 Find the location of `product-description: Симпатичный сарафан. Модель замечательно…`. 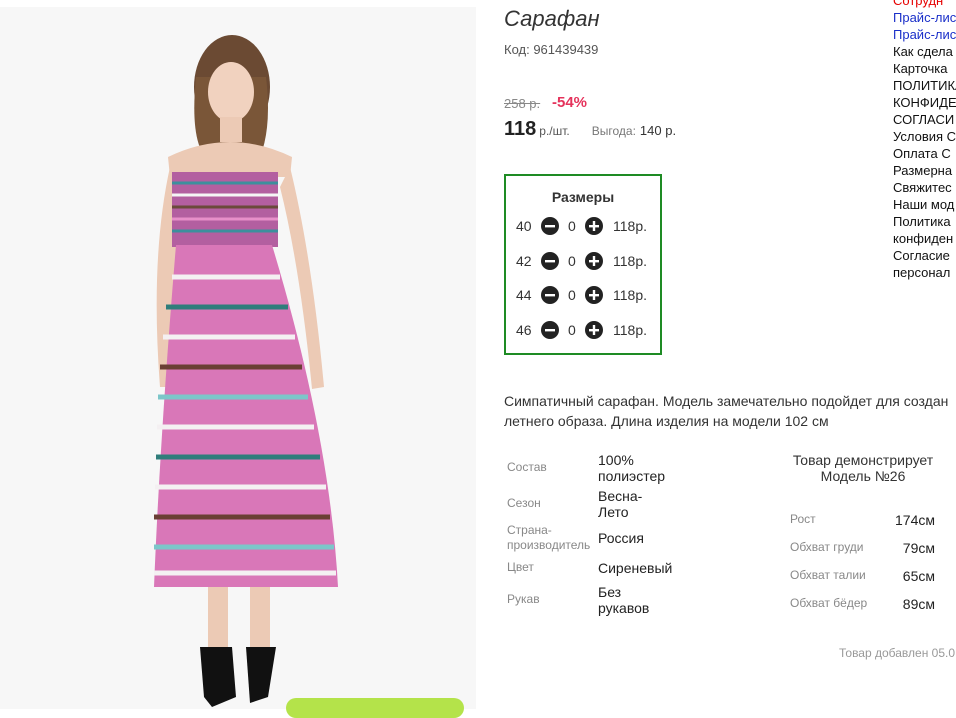

product-description: Симпатичный сарафан. Модель замечательно… is located at coordinates (730, 411).